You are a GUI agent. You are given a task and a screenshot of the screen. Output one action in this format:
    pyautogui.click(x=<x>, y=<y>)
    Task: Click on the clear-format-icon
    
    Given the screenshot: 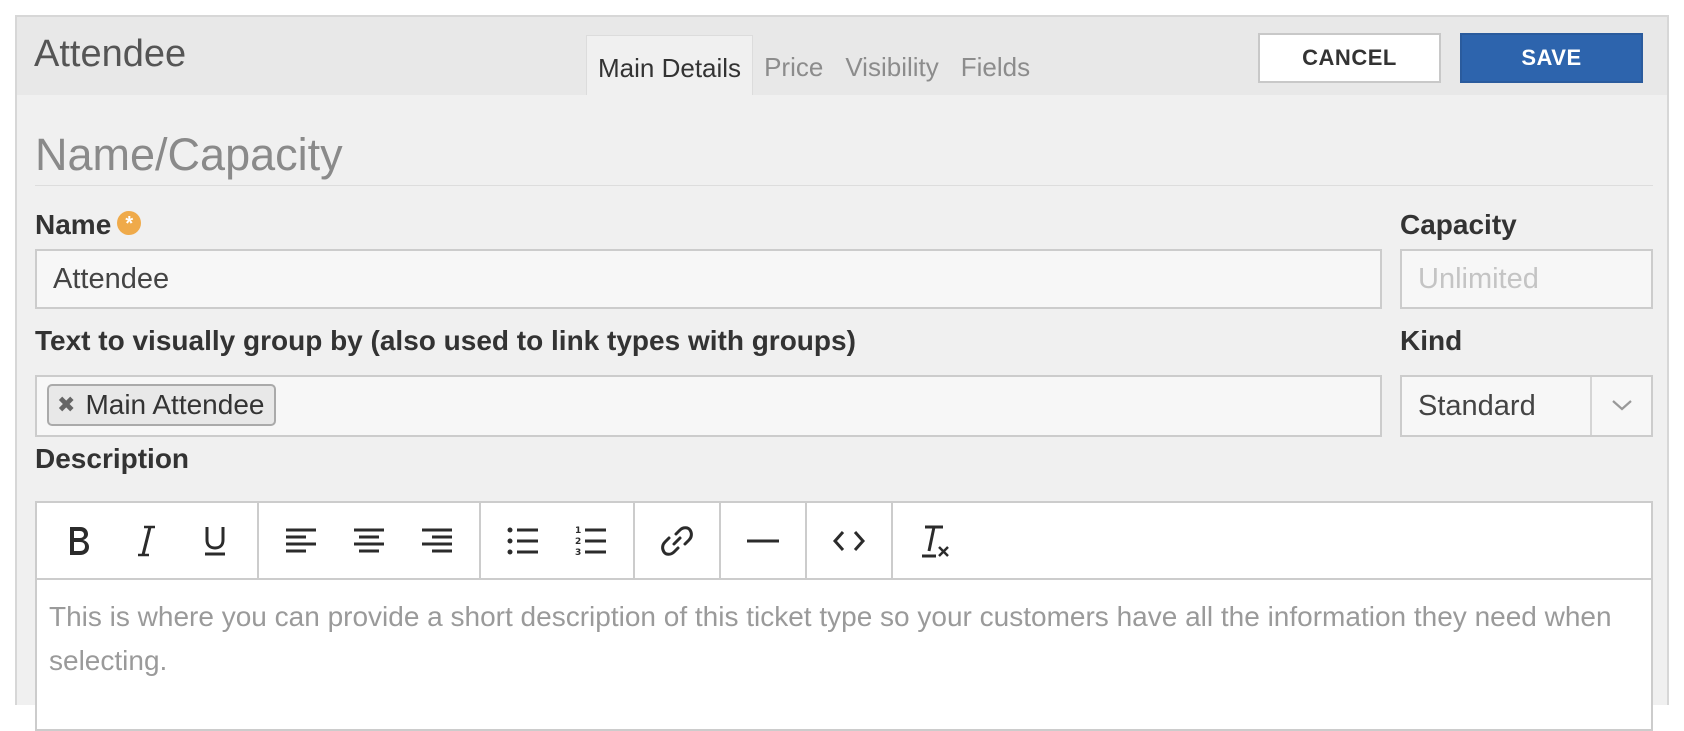 What is the action you would take?
    pyautogui.click(x=935, y=541)
    